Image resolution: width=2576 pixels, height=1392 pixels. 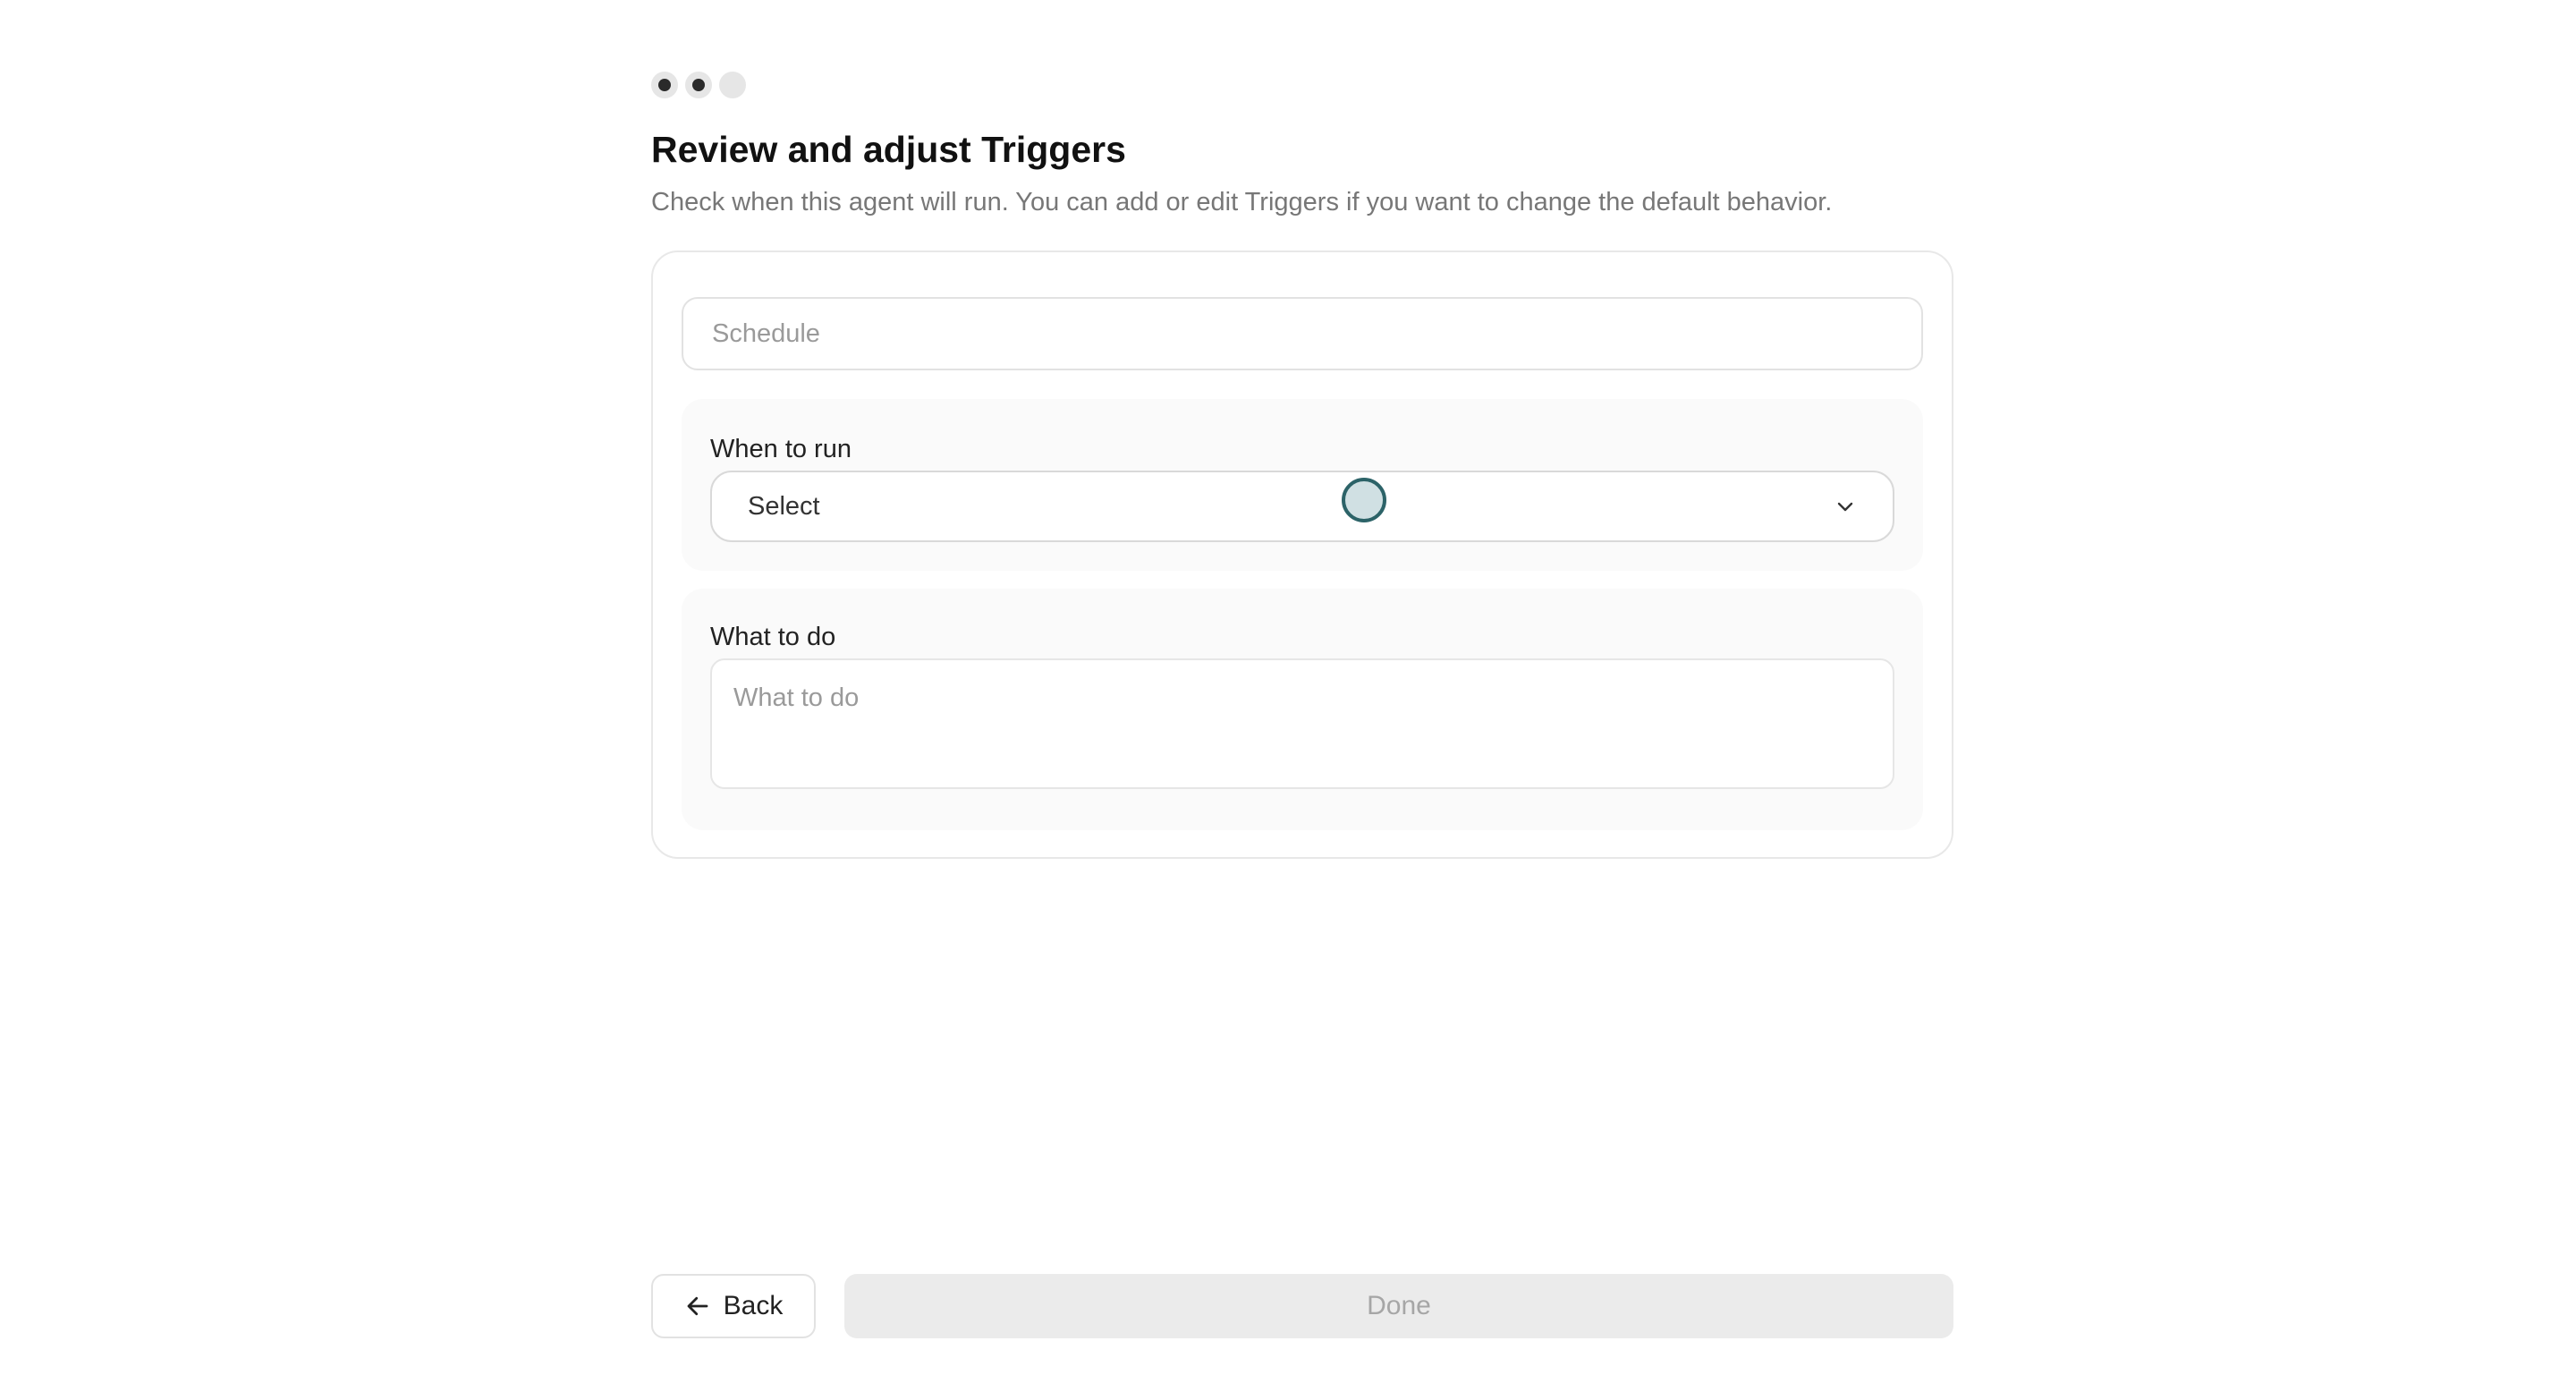 I want to click on done-button-label: Done, so click(x=1399, y=1305).